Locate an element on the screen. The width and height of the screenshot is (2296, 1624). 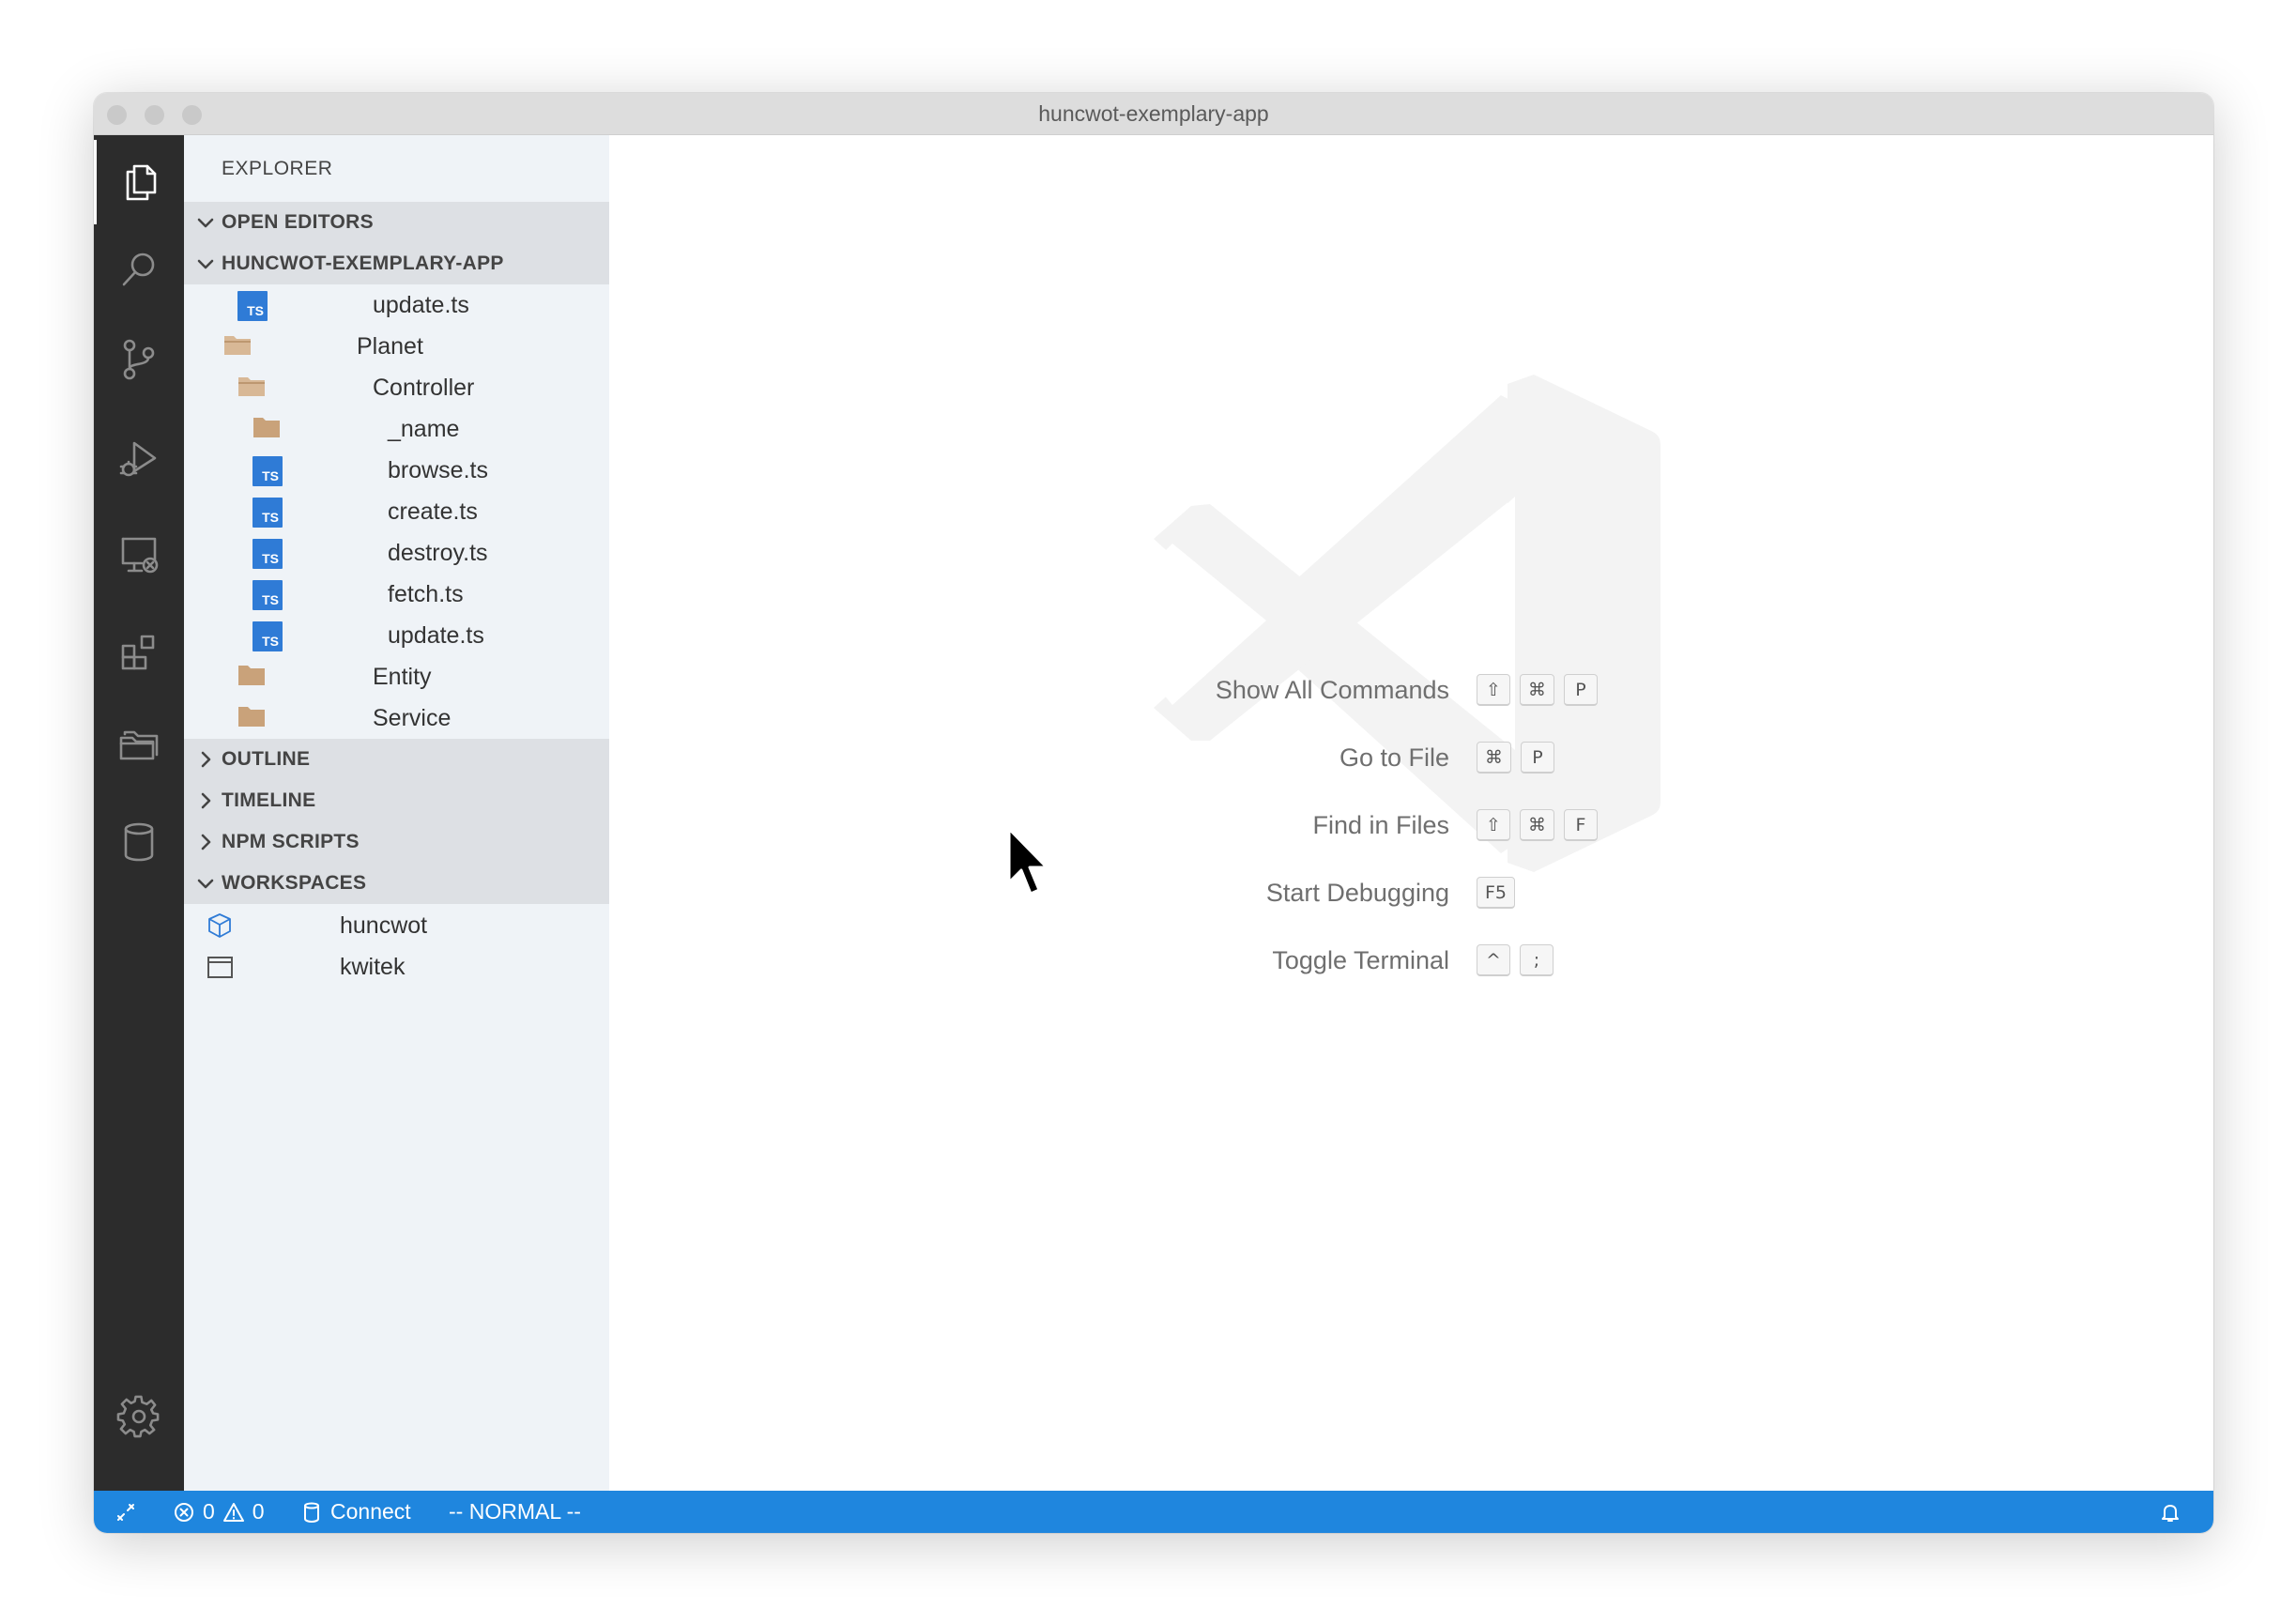
key-cmd: ⌘ is located at coordinates (1537, 825).